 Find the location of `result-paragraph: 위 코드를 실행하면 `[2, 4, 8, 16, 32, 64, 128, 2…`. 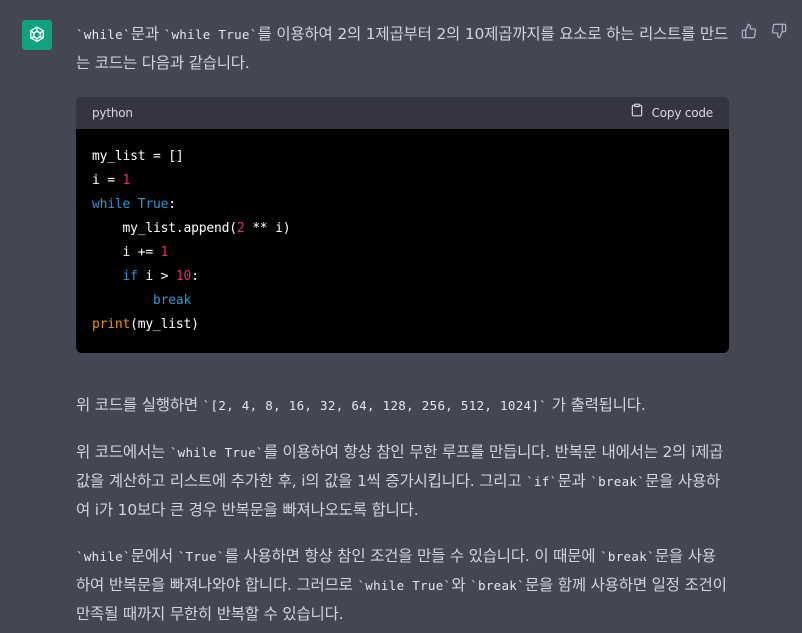

result-paragraph: 위 코드를 실행하면 `[2, 4, 8, 16, 32, 64, 128, 2… is located at coordinates (402, 405).